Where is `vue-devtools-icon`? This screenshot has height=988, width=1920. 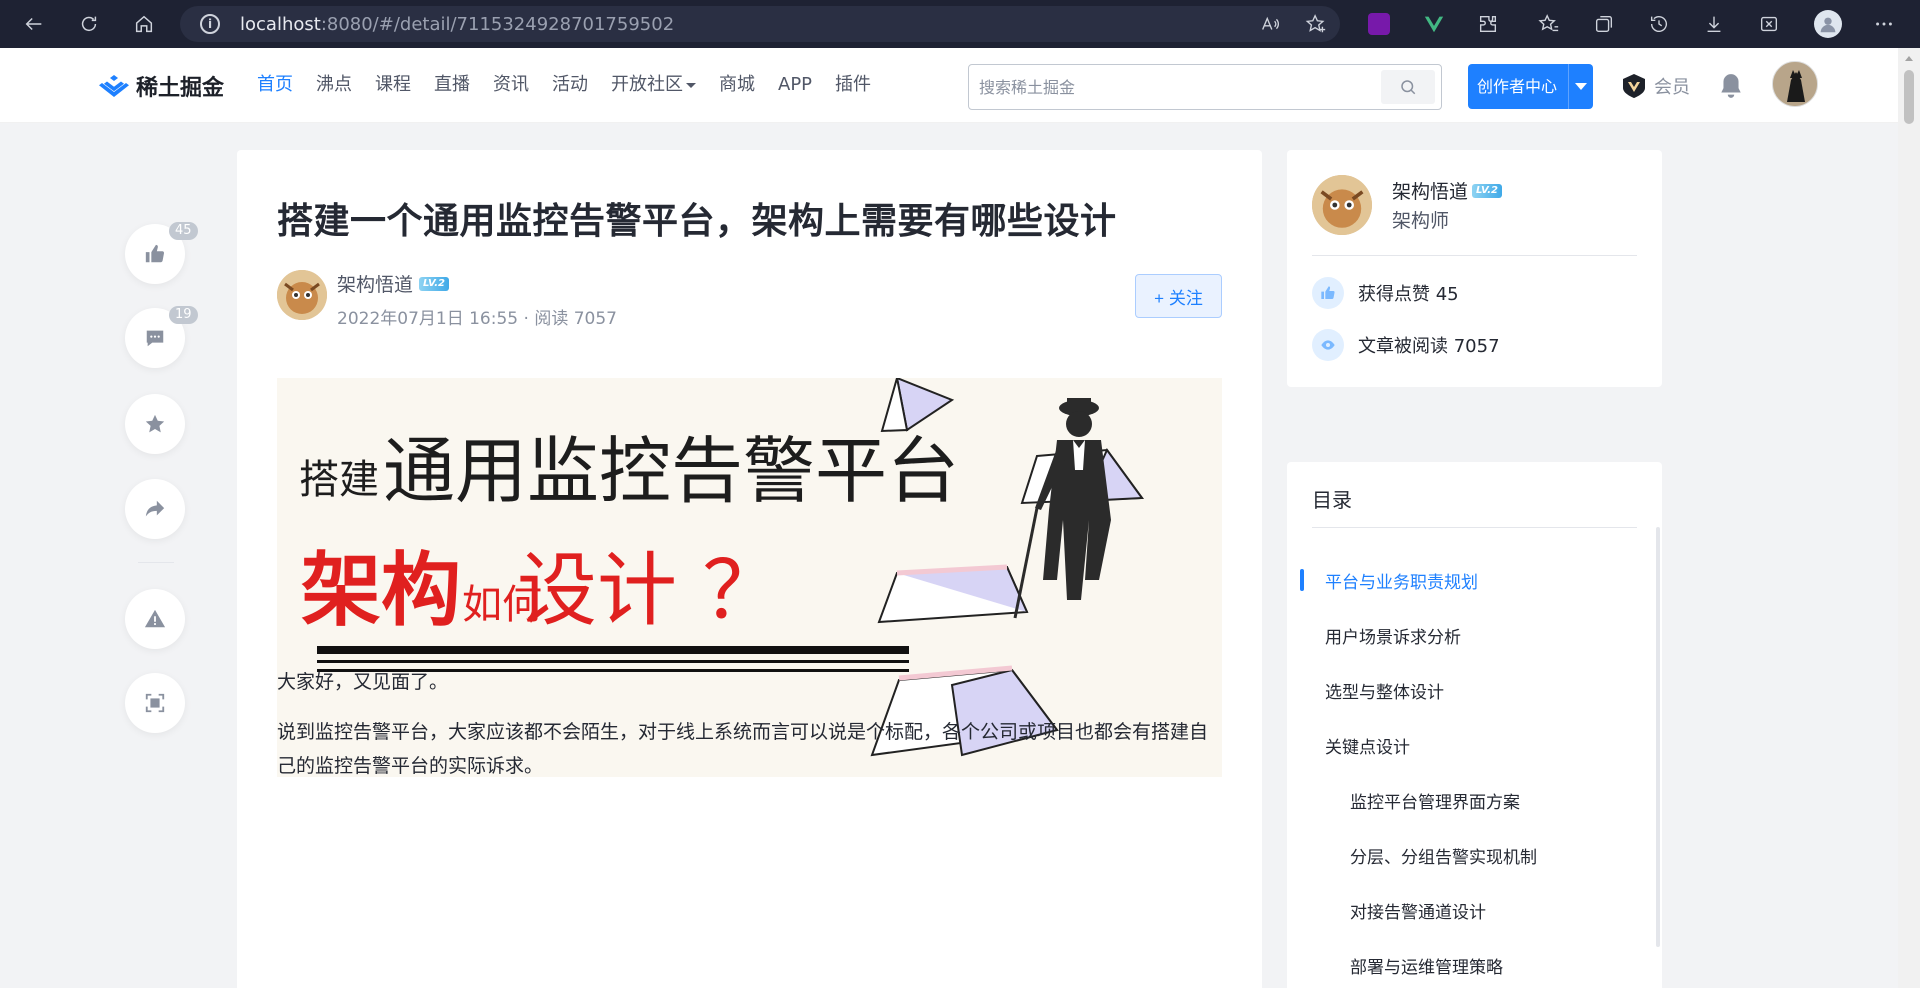
vue-devtools-icon is located at coordinates (1434, 24).